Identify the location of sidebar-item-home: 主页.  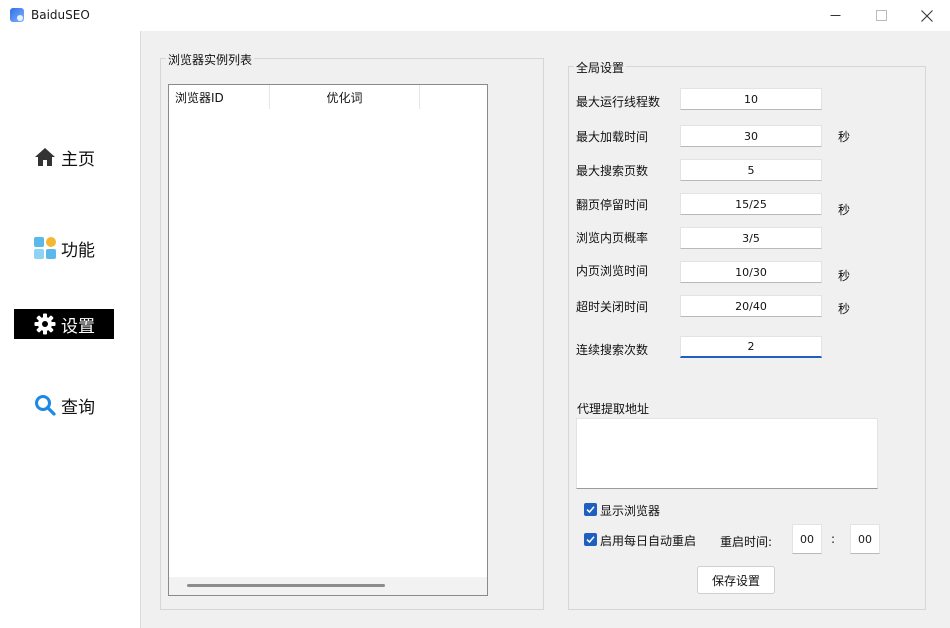
(64, 157).